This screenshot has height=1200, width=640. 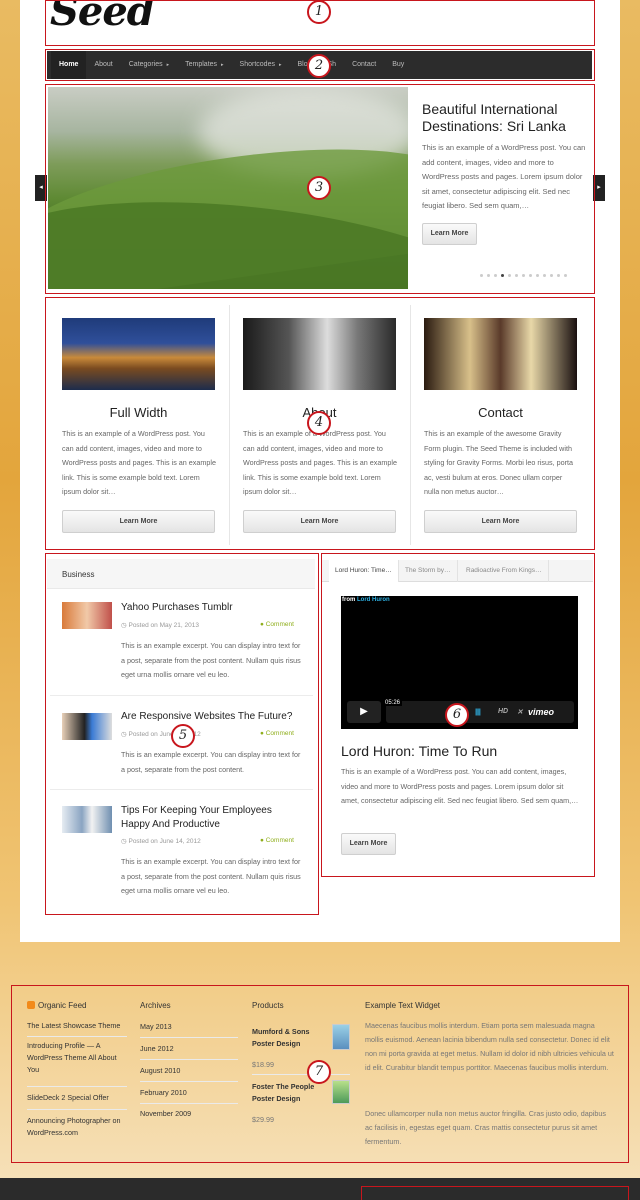 I want to click on annotation-marker-6: 6, so click(x=457, y=715).